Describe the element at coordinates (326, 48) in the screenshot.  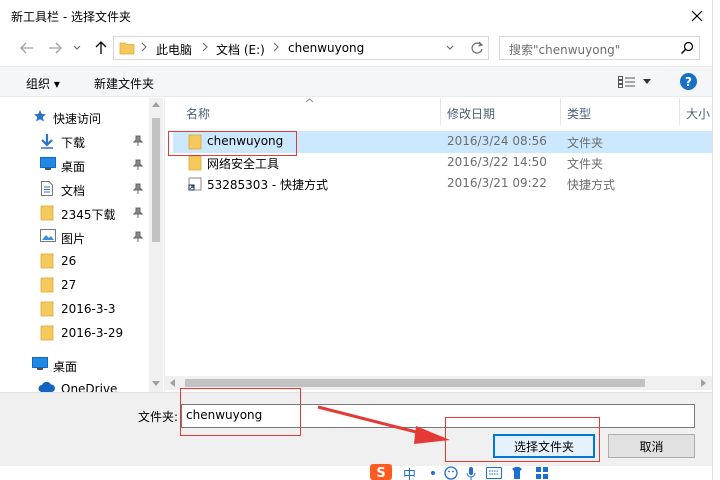
I see `breadcrumb-current-folder: chenwuyong` at that location.